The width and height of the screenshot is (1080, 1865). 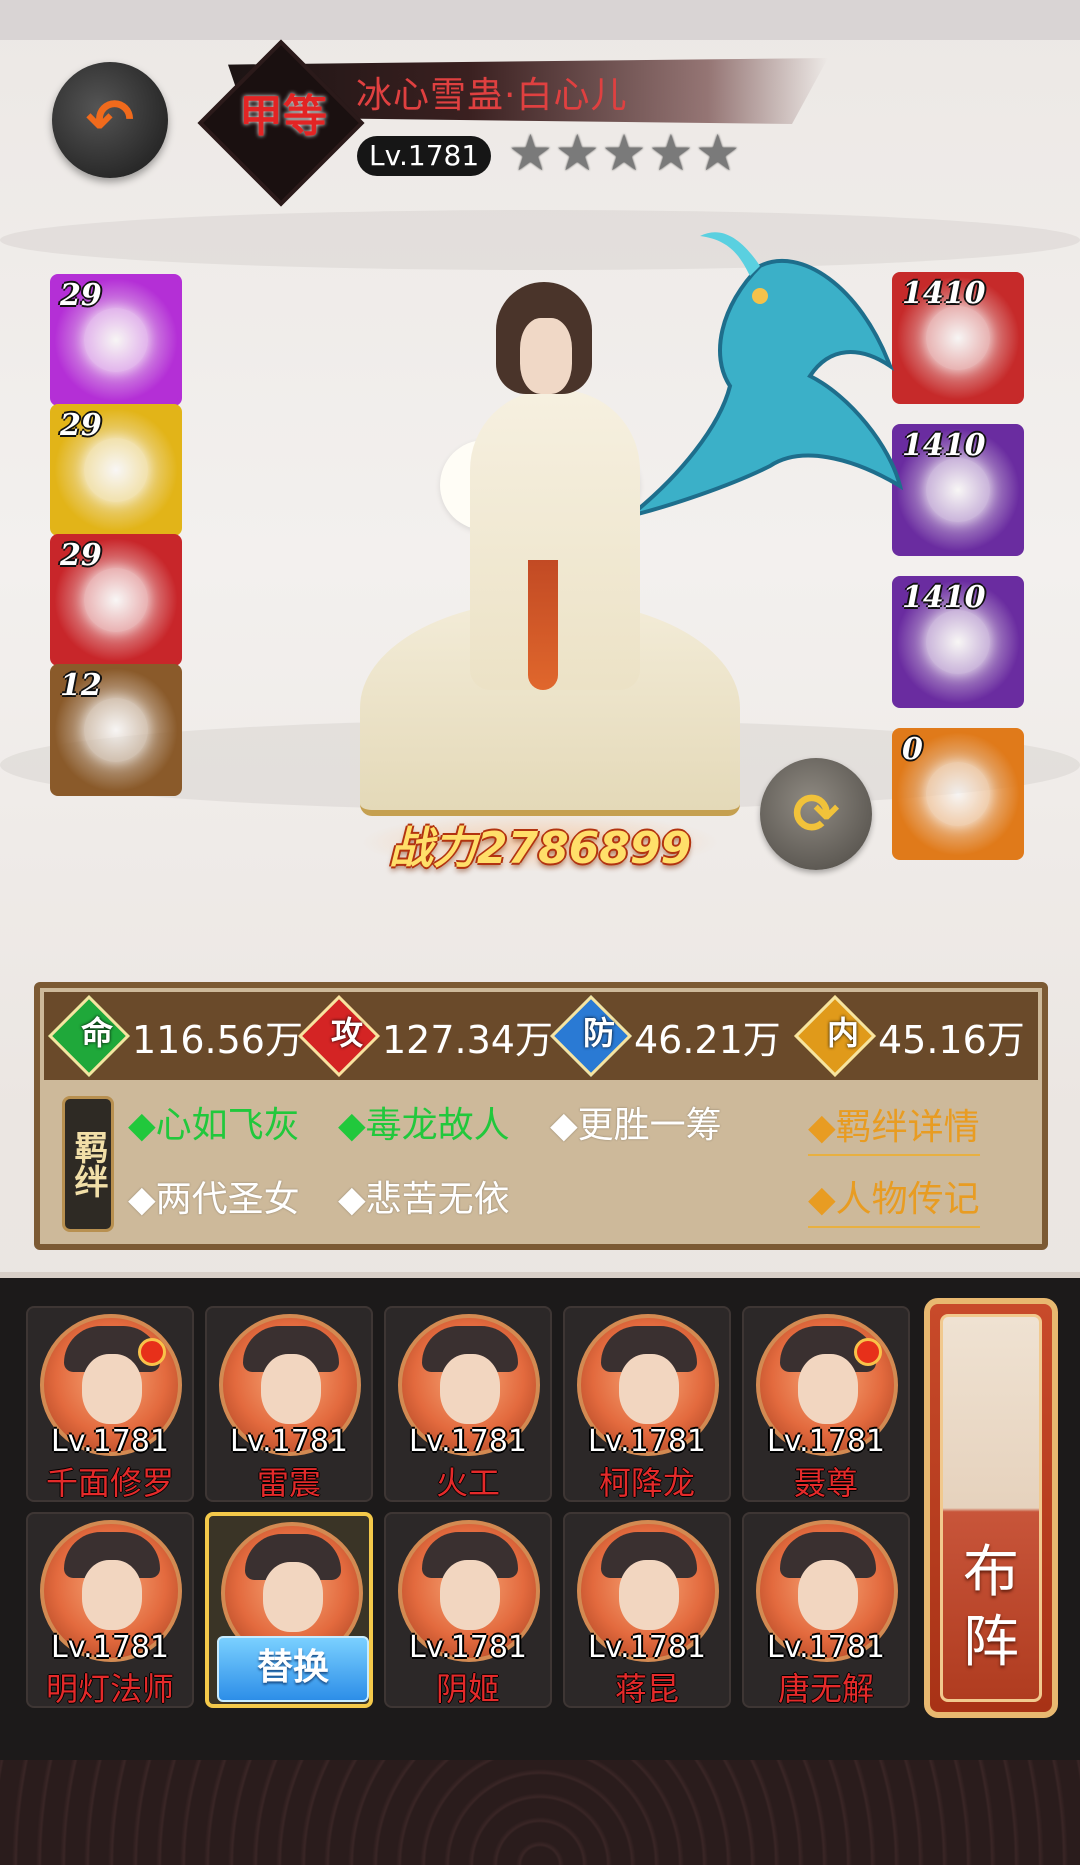 I want to click on bond-item: ◆毒龙故人, so click(x=424, y=1125).